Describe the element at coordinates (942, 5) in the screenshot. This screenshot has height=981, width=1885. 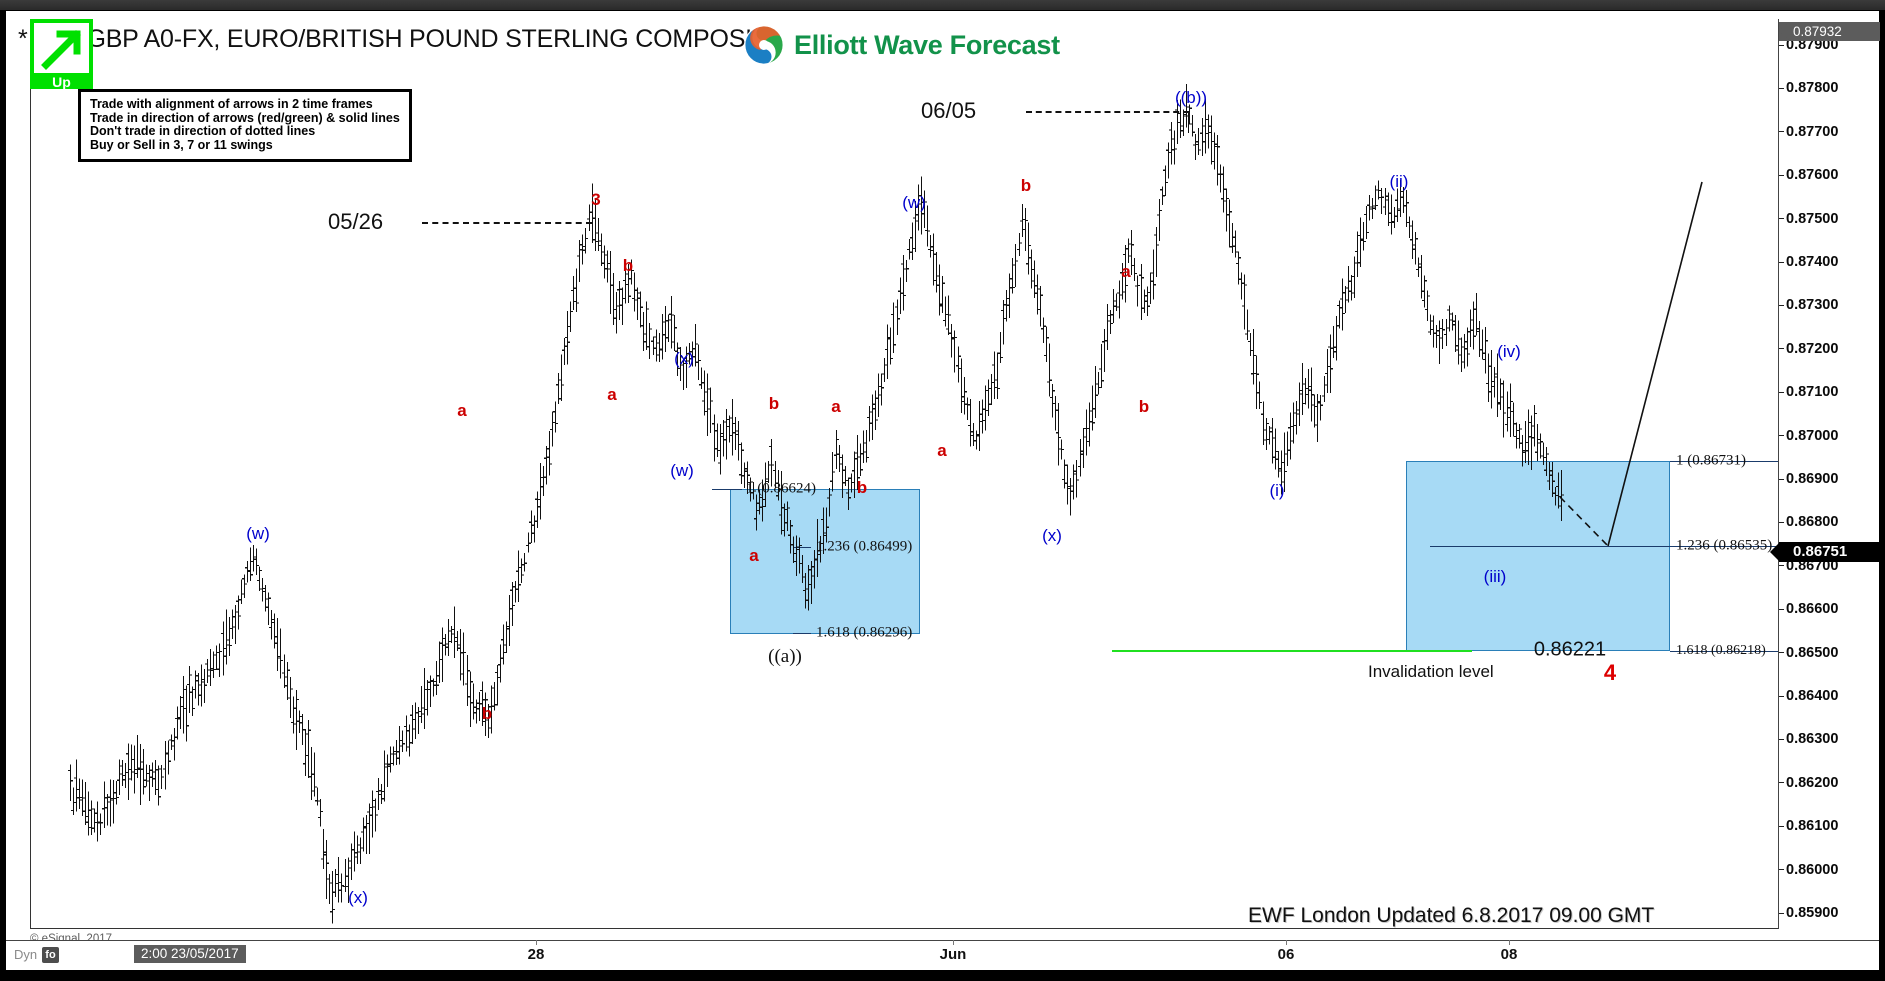
I see `window-titlebar` at that location.